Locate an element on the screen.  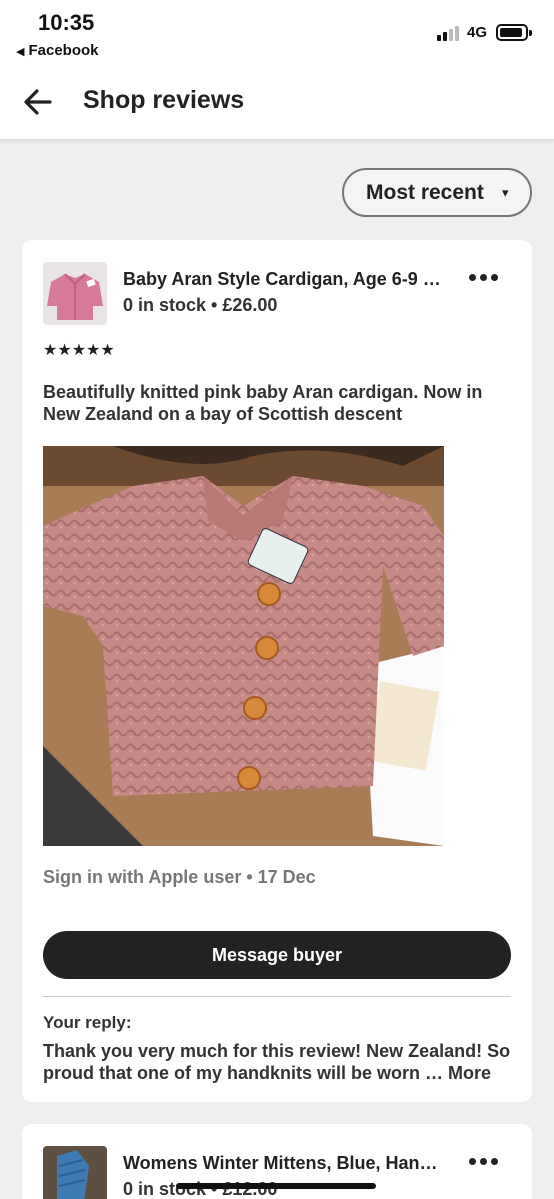
back-triangle-icon: ◀ is located at coordinates (20, 52).